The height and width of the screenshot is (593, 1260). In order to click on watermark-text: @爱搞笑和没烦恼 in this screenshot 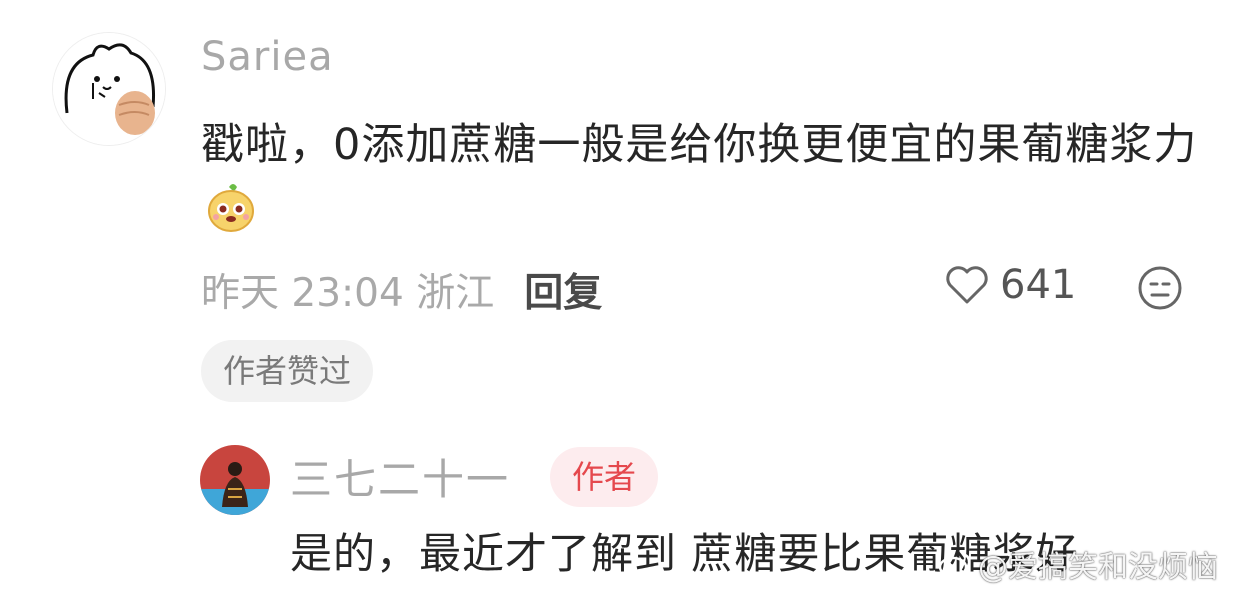, I will do `click(1098, 567)`.